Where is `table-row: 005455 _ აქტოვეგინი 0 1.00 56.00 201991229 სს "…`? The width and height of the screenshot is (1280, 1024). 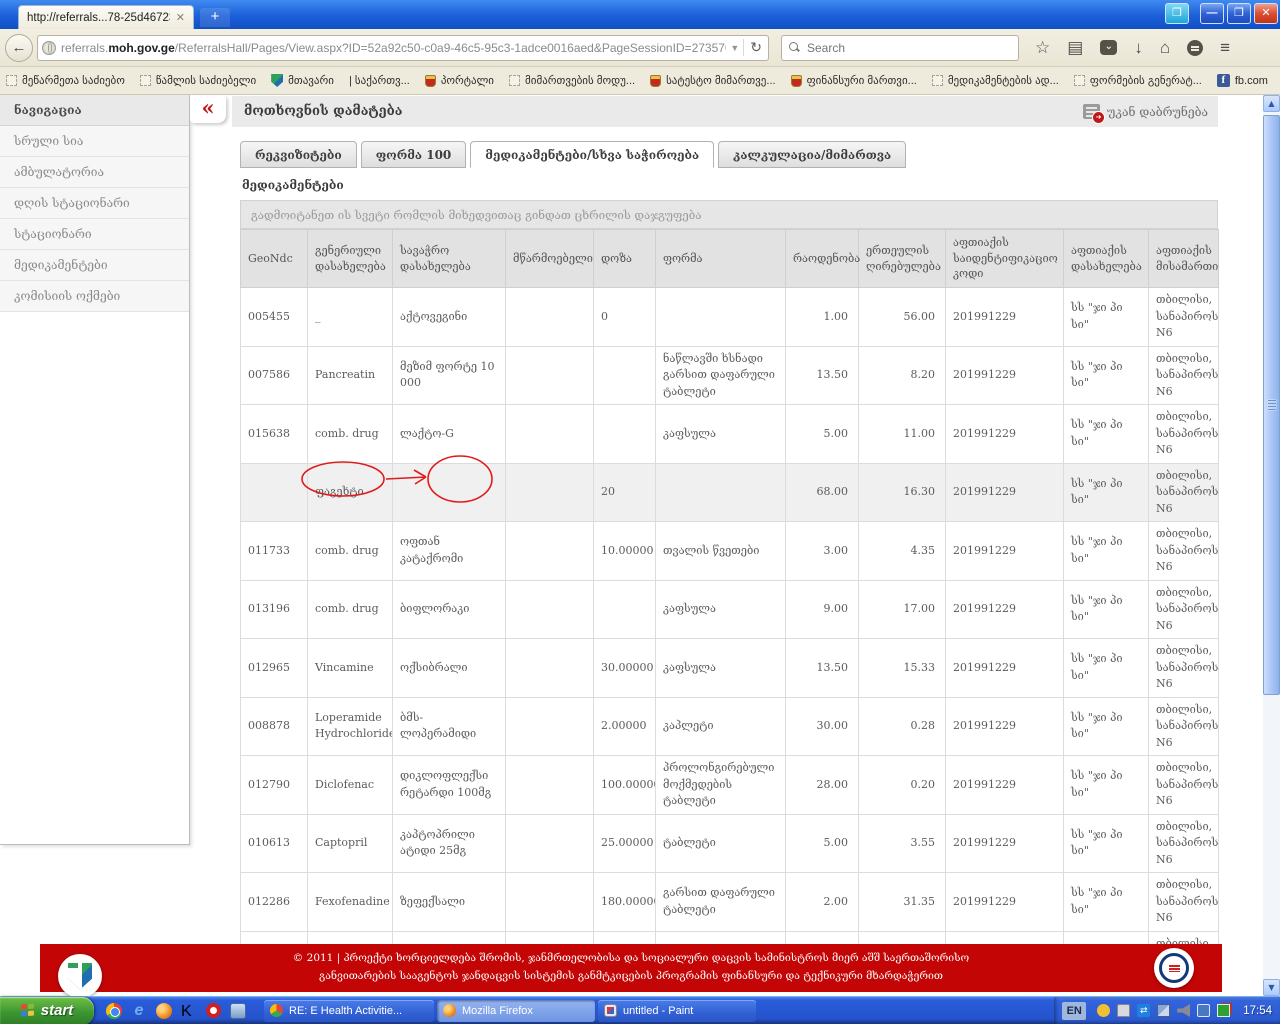 table-row: 005455 _ აქტოვეგინი 0 1.00 56.00 201991229 სს "… is located at coordinates (729, 317).